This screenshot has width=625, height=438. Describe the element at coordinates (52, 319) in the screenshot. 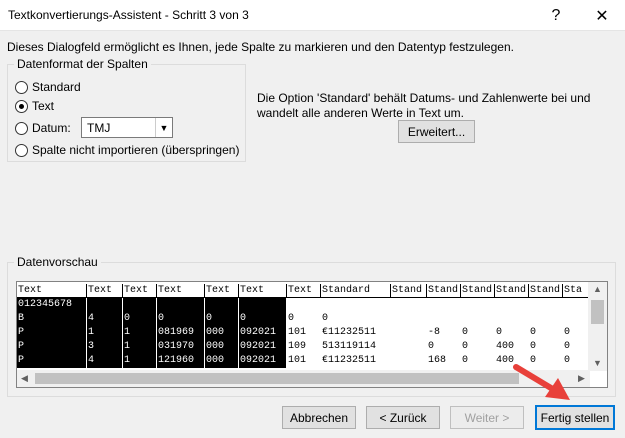

I see `preview-cell: B` at that location.